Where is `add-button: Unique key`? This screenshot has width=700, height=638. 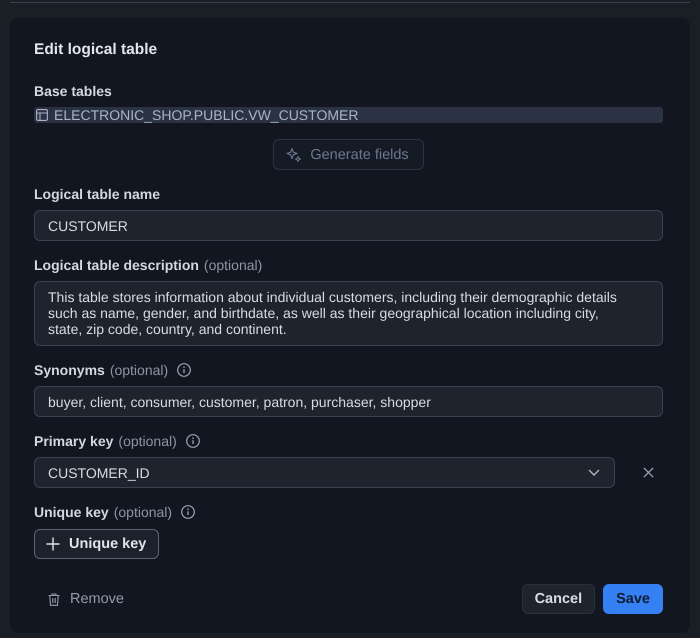 add-button: Unique key is located at coordinates (97, 544).